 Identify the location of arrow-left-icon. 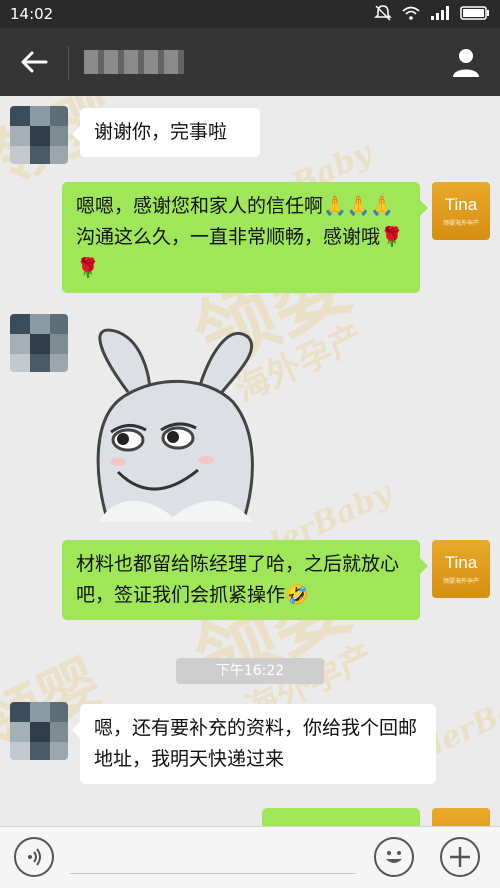
(34, 62).